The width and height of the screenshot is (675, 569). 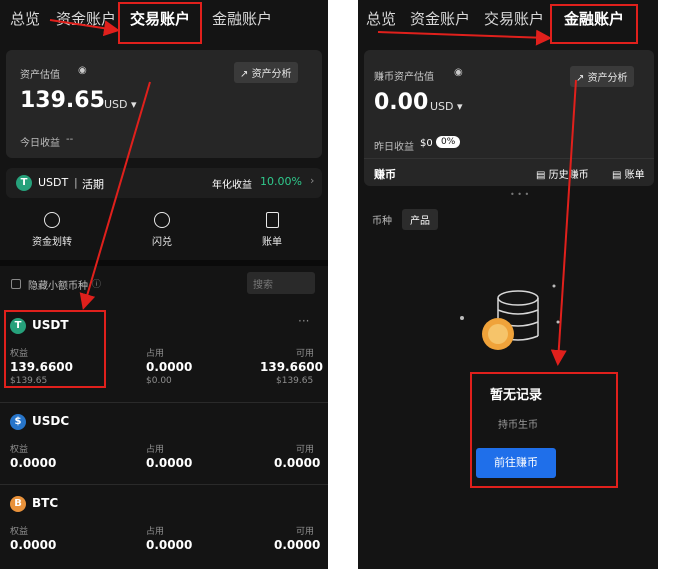 I want to click on search-placeholder: 搜索, so click(x=263, y=285).